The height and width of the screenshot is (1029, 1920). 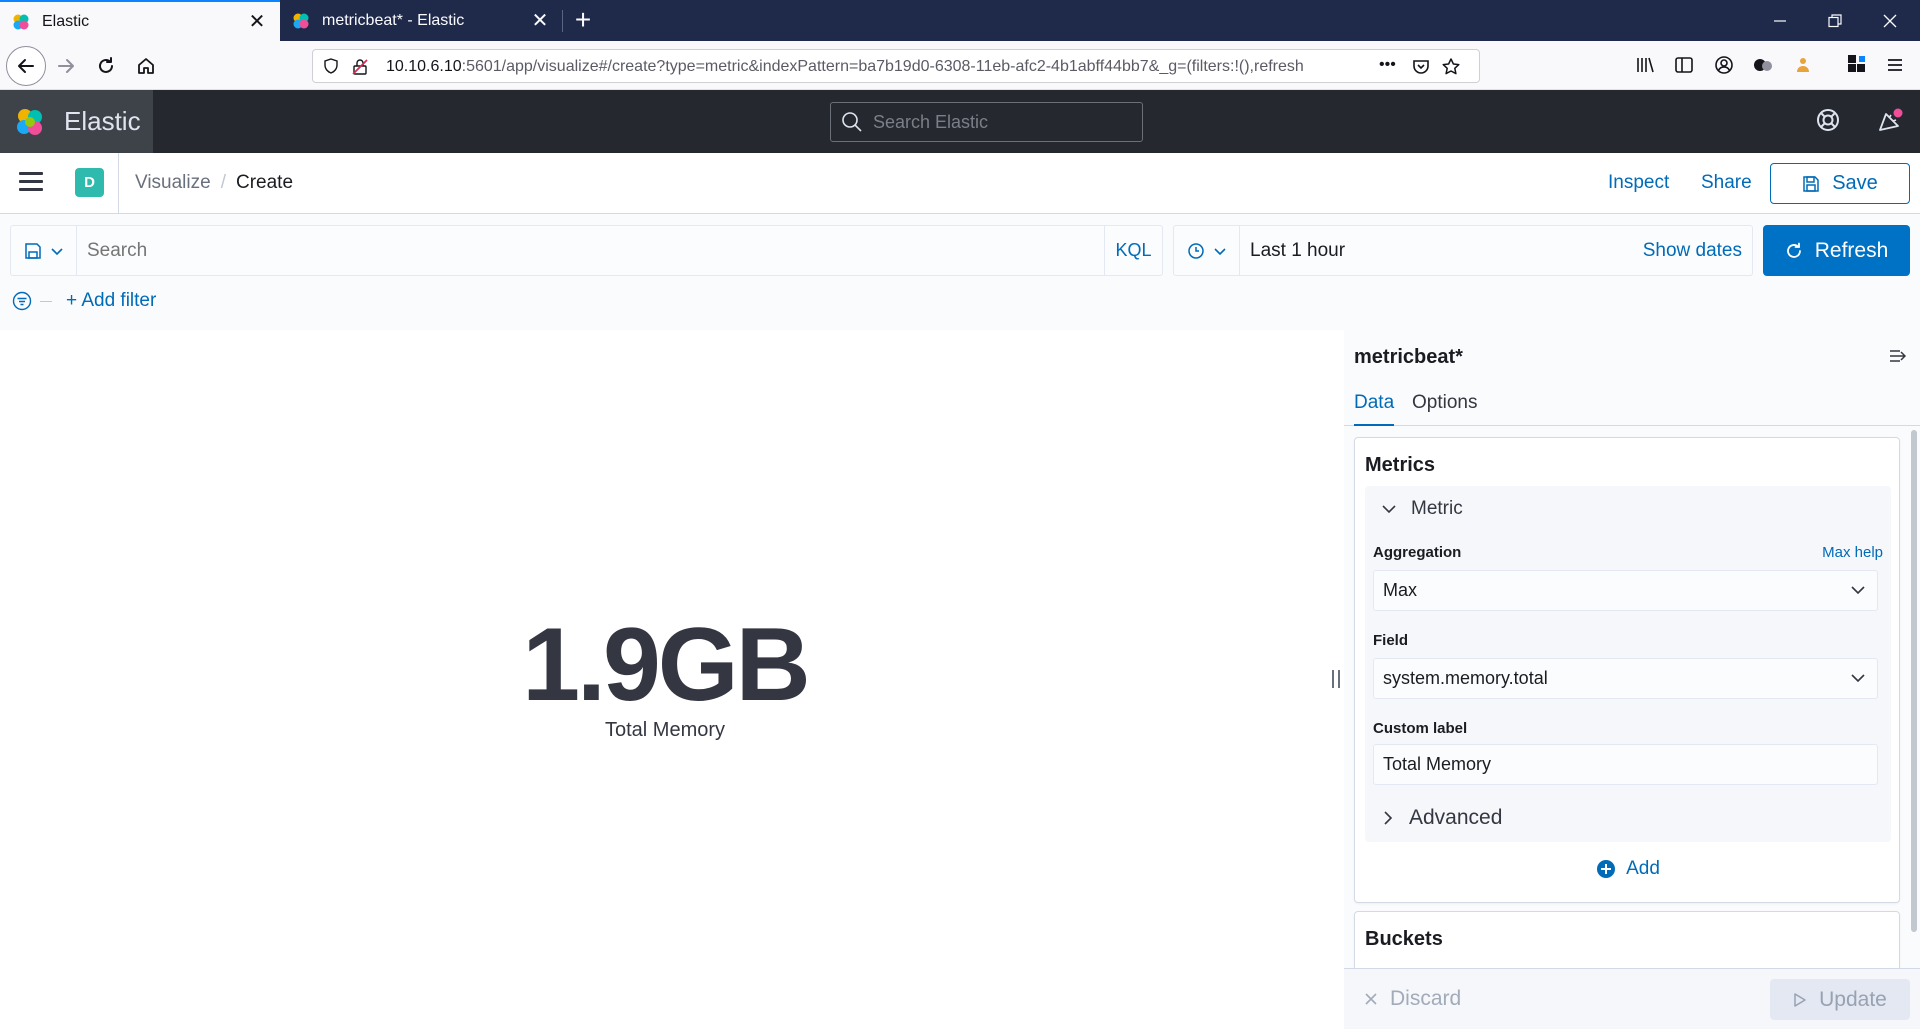 I want to click on kibana-header: Elastic, so click(x=960, y=121).